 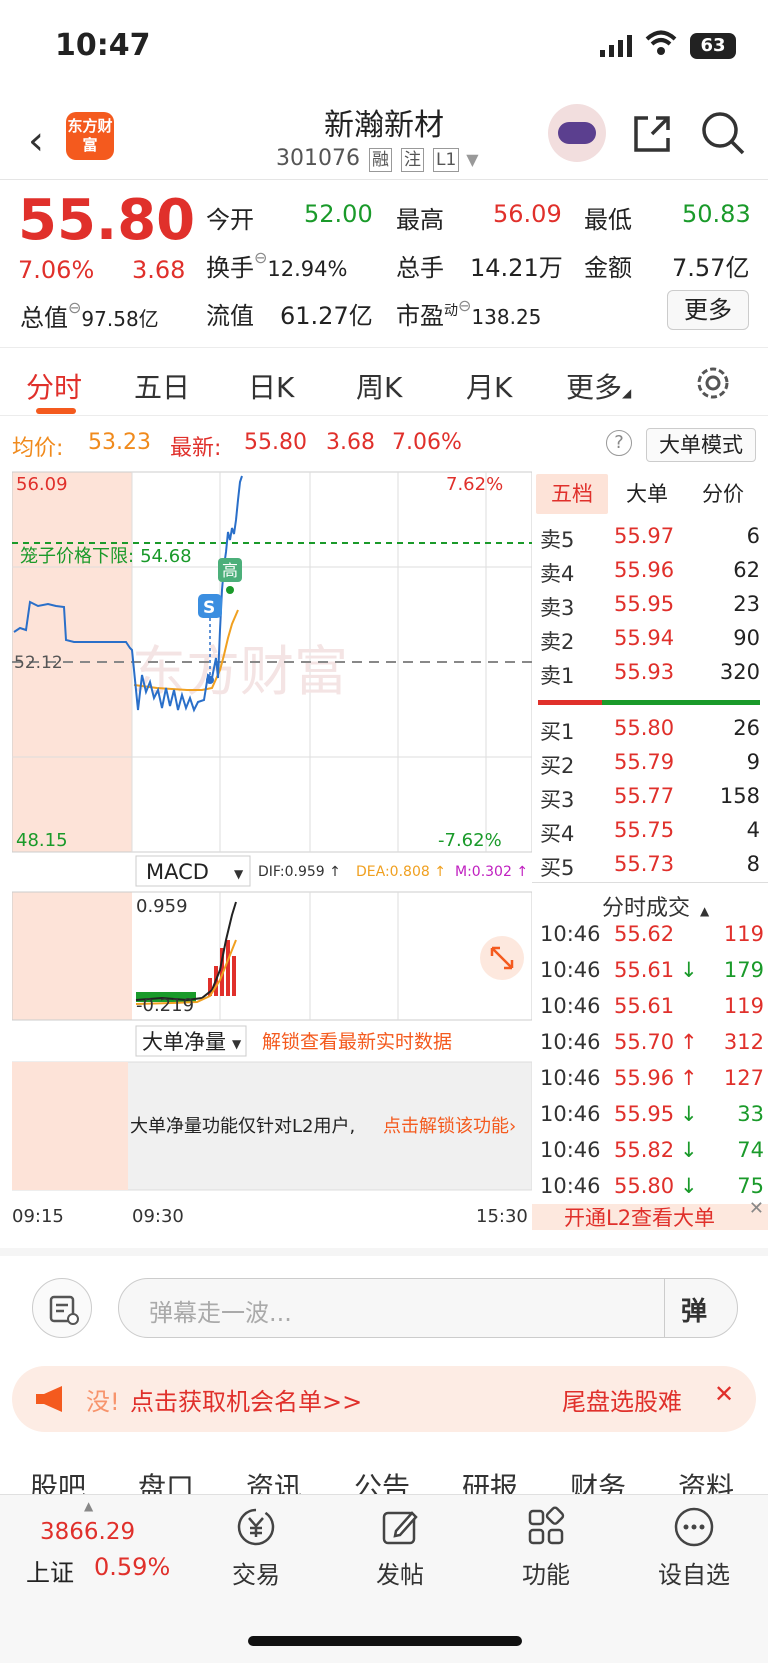 I want to click on avg-value: 53.23, so click(x=119, y=442).